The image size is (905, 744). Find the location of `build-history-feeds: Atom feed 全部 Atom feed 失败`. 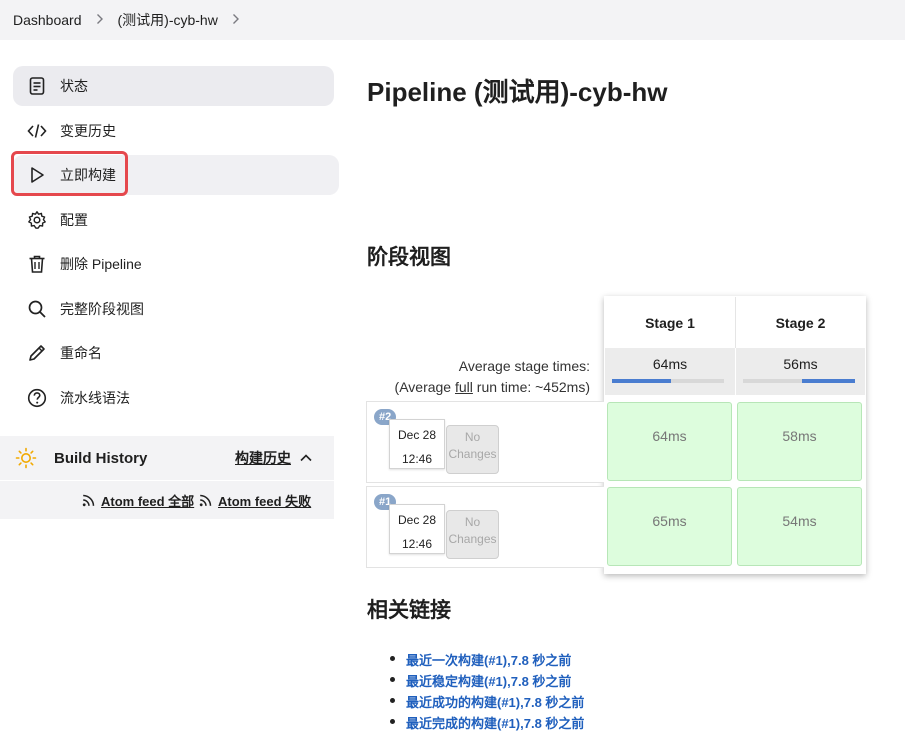

build-history-feeds: Atom feed 全部 Atom feed 失败 is located at coordinates (167, 500).